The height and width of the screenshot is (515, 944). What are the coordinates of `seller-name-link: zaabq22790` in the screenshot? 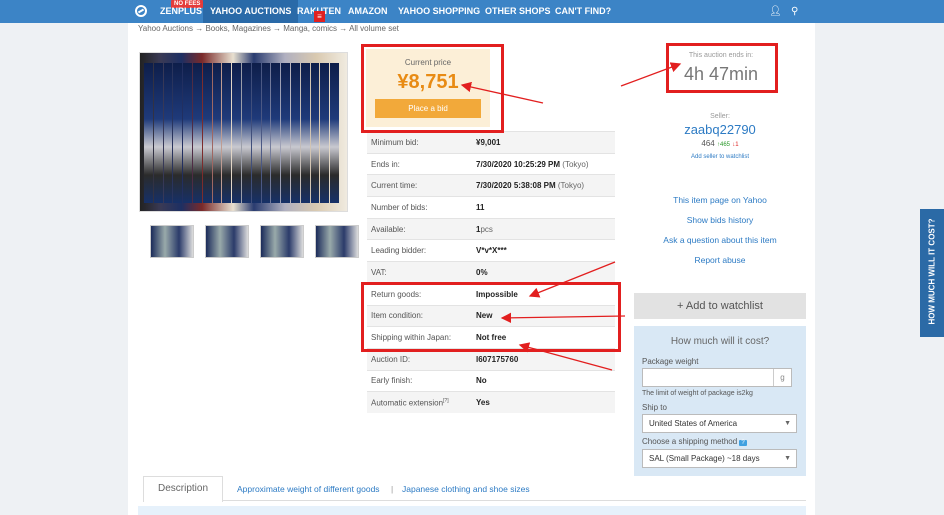 It's located at (720, 129).